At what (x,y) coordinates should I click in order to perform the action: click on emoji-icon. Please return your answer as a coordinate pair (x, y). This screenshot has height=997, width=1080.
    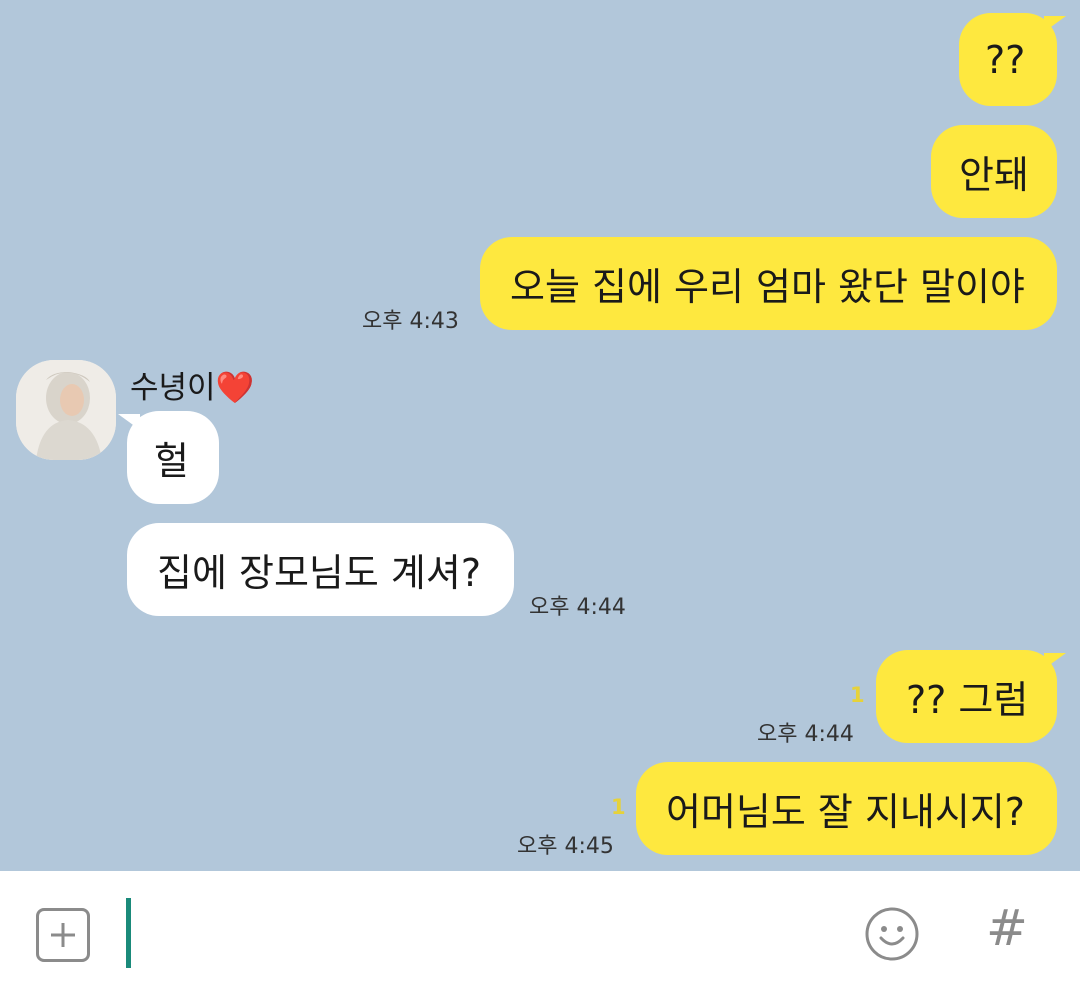
    Looking at the image, I should click on (892, 934).